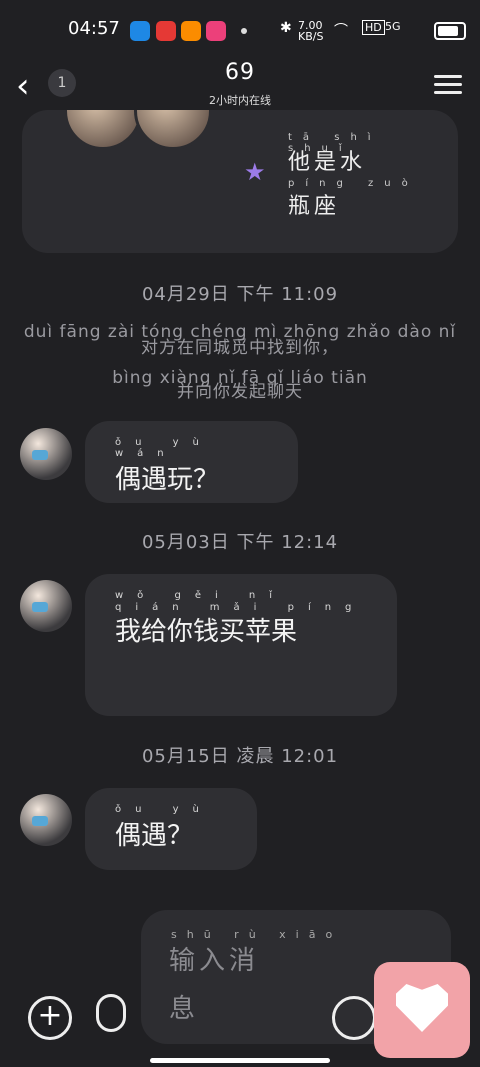  Describe the element at coordinates (422, 1010) in the screenshot. I see `heart-icon` at that location.